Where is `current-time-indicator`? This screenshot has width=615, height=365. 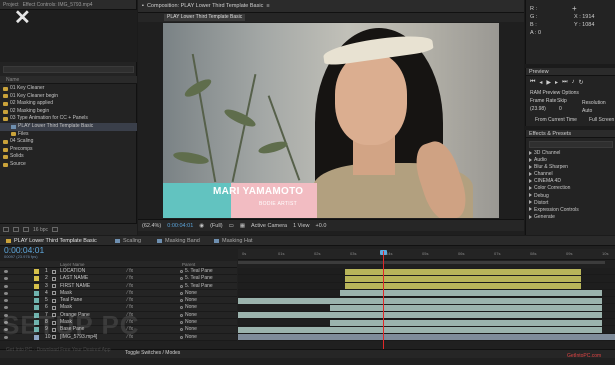 current-time-indicator is located at coordinates (384, 301).